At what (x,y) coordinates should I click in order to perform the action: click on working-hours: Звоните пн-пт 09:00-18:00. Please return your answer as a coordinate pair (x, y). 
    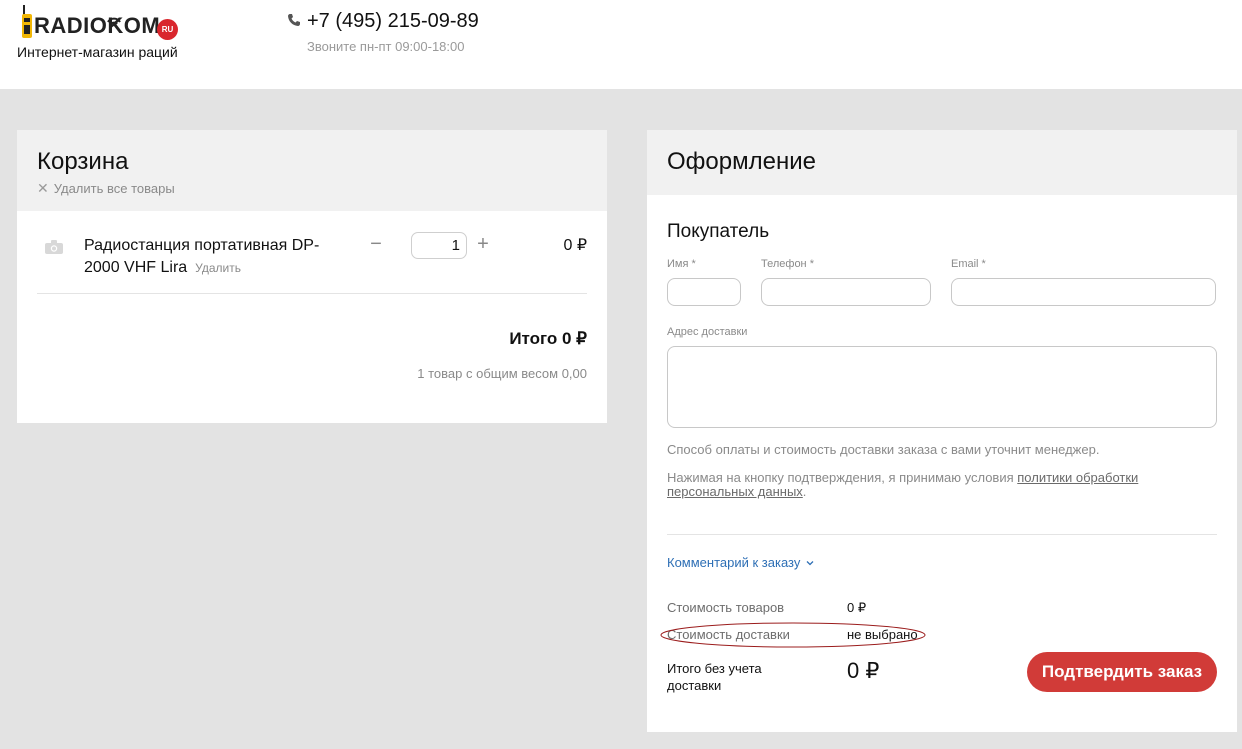
    Looking at the image, I should click on (386, 46).